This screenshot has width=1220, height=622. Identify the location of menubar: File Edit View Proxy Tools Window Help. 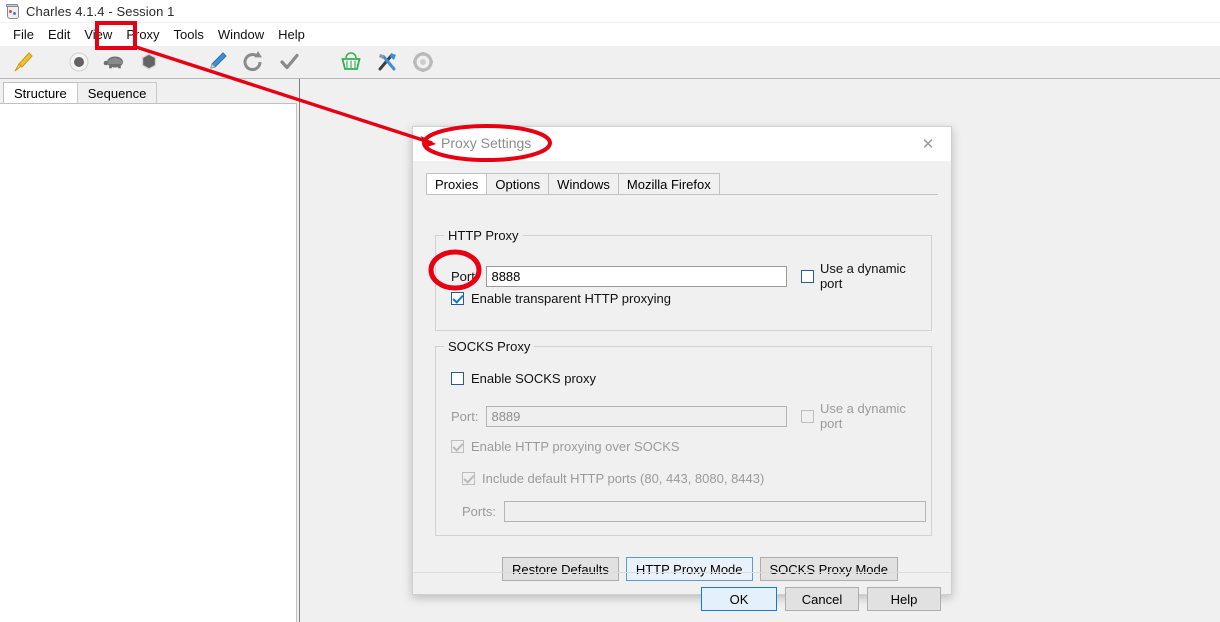
(610, 34).